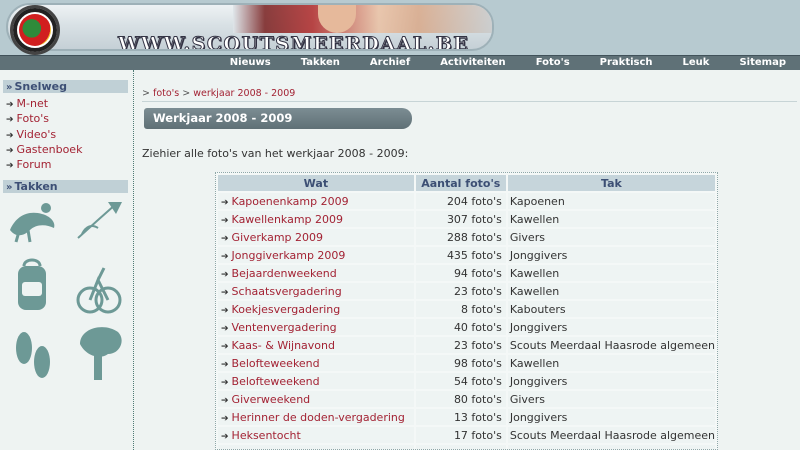  I want to click on nav-item-activiteiten: Activiteiten, so click(473, 63).